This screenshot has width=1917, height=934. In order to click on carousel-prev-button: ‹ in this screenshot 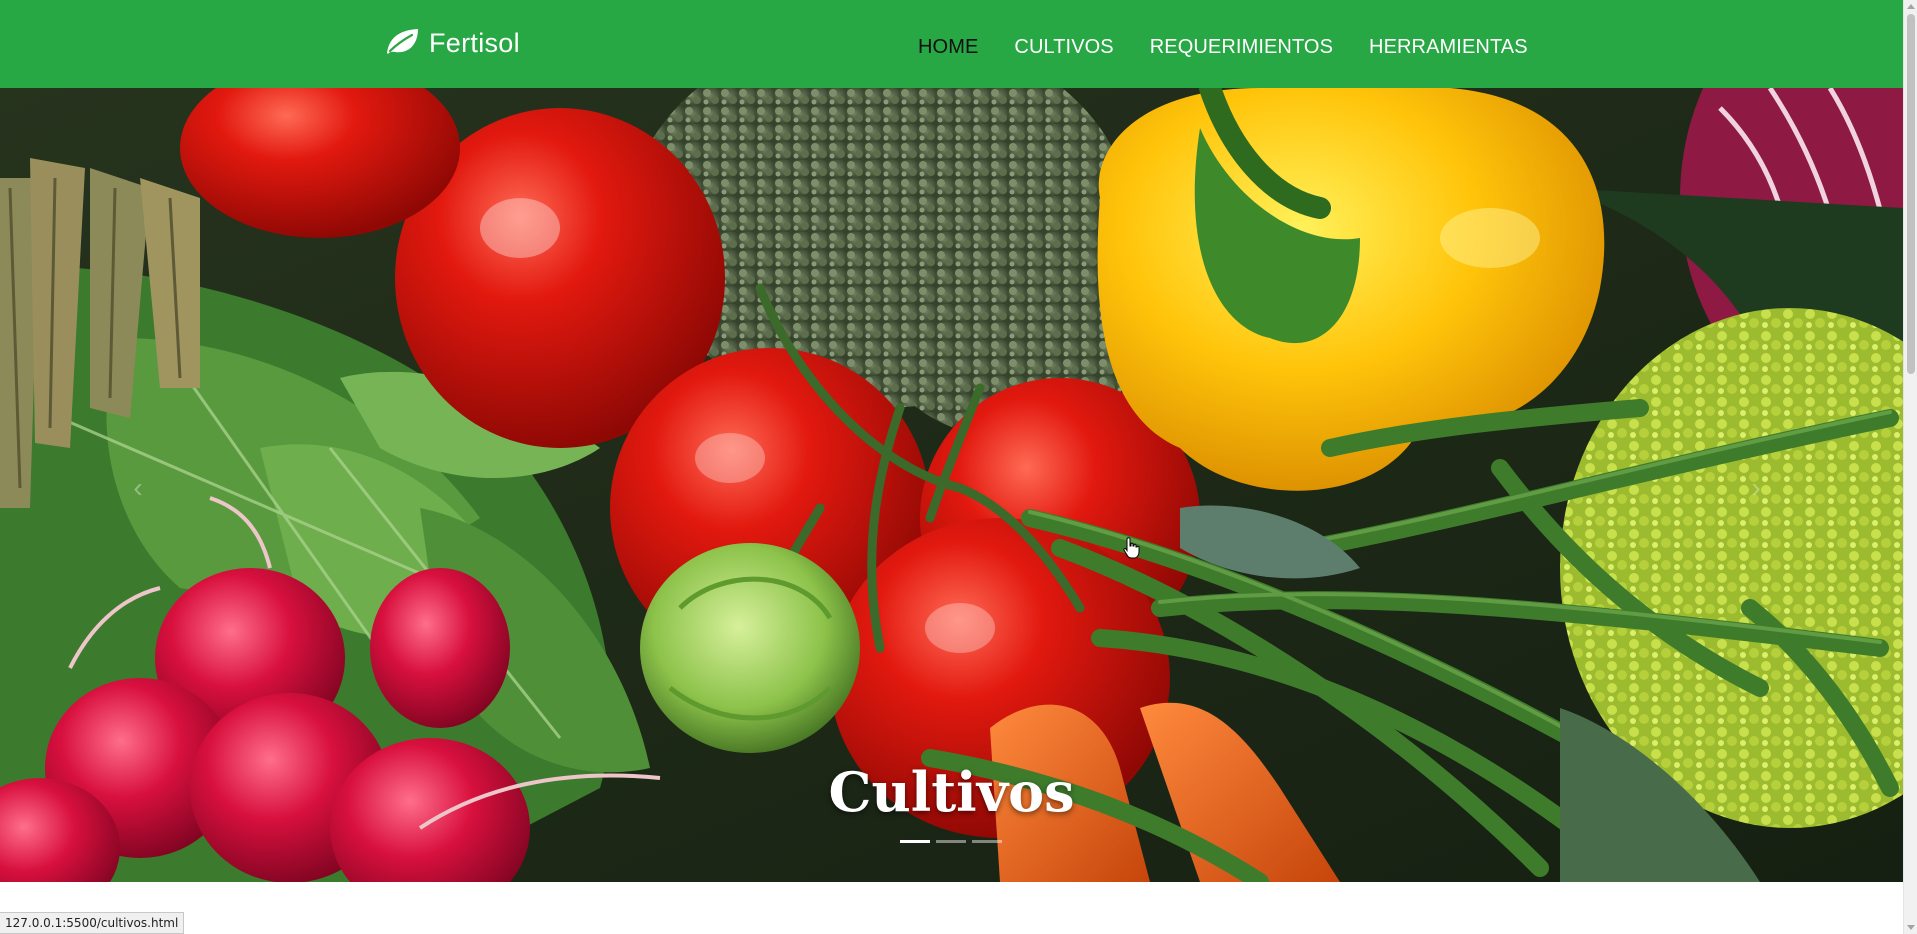, I will do `click(138, 488)`.